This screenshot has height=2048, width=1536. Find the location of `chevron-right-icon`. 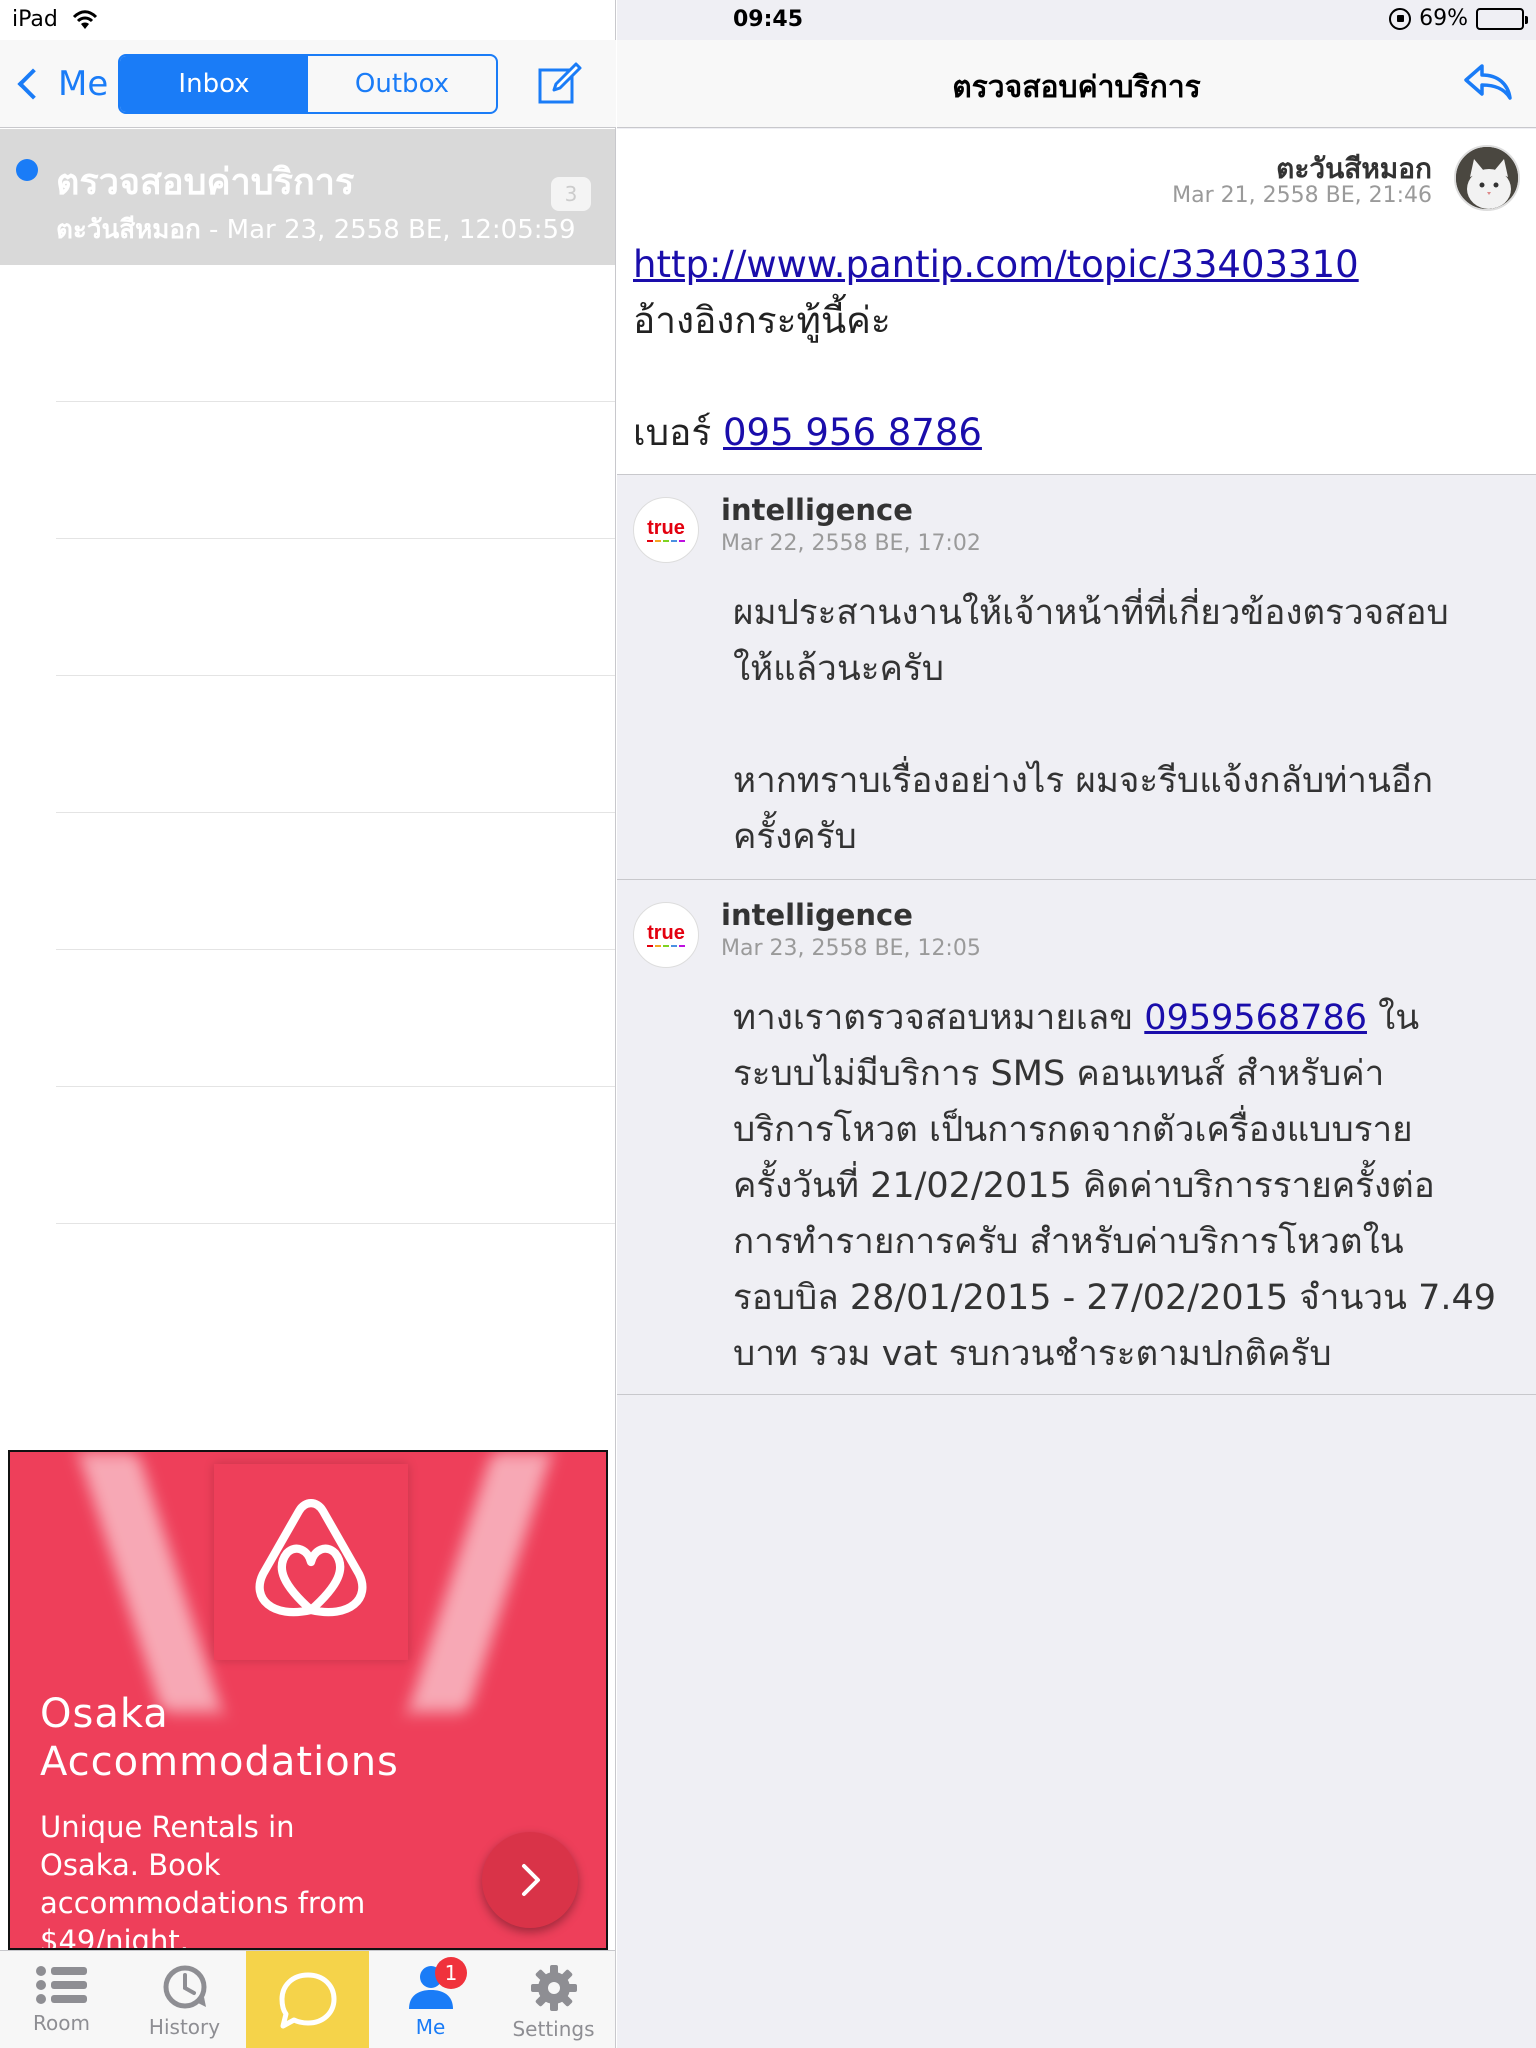

chevron-right-icon is located at coordinates (531, 1880).